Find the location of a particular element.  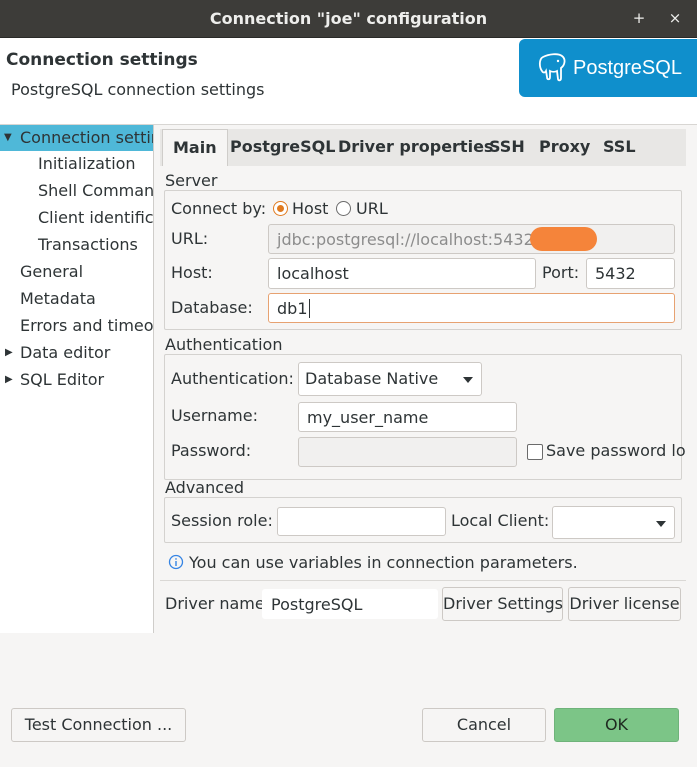

tree-item-shell-commands: Shell Commands is located at coordinates (95, 191).